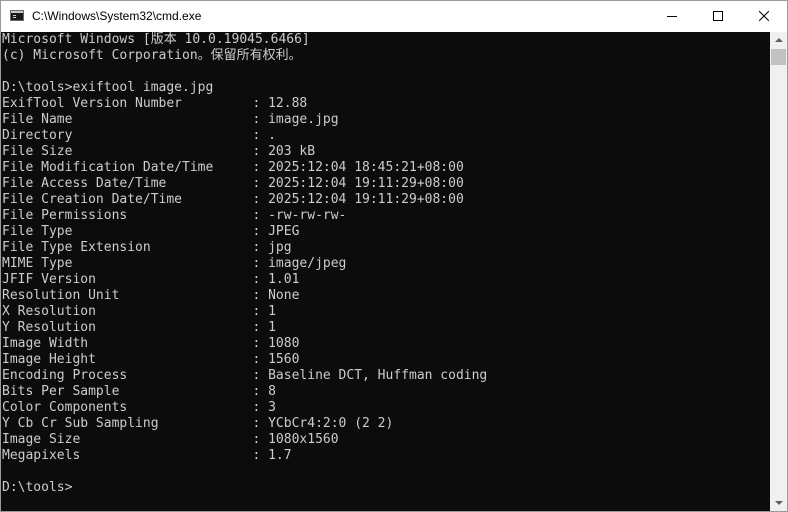 Image resolution: width=788 pixels, height=512 pixels. Describe the element at coordinates (155, 103) in the screenshot. I see `console-line: ExifTool Version Number : 12.88` at that location.